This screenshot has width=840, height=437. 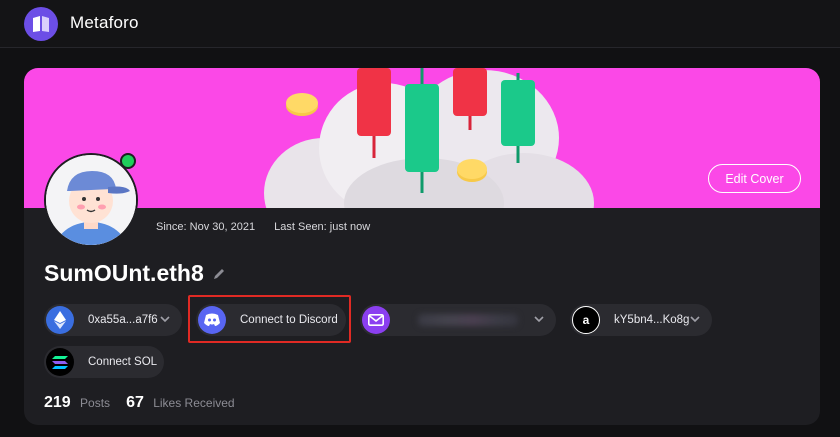 What do you see at coordinates (41, 24) in the screenshot?
I see `metaforo-logo-icon` at bounding box center [41, 24].